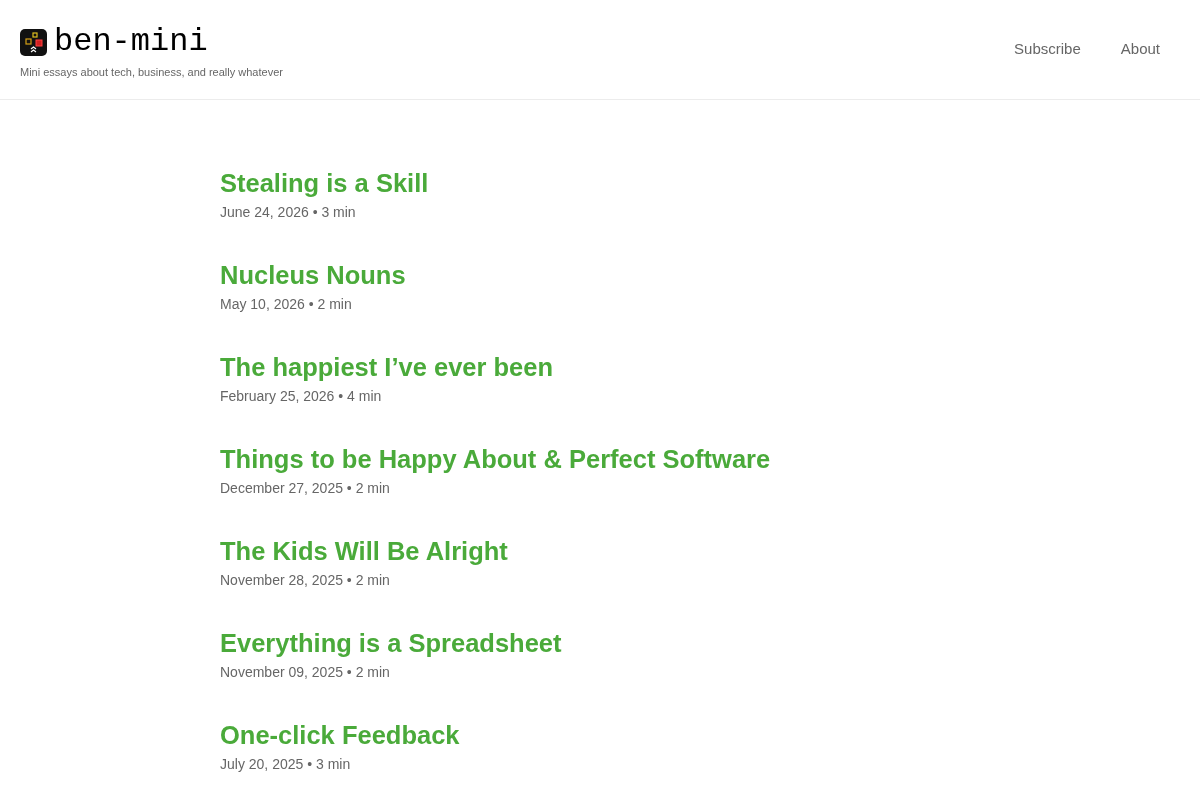  Describe the element at coordinates (495, 459) in the screenshot. I see `post-title-link: Things to be Happy About & Perfect Software` at that location.